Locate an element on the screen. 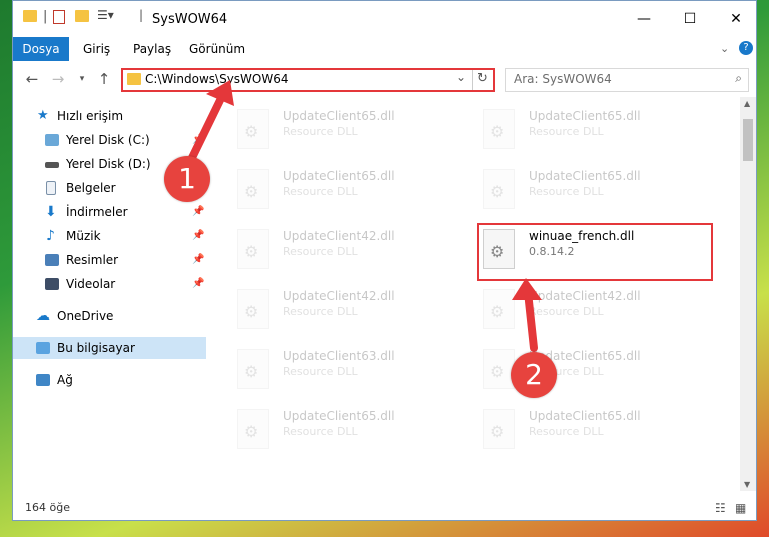  step-marker-1: 1 is located at coordinates (187, 179).